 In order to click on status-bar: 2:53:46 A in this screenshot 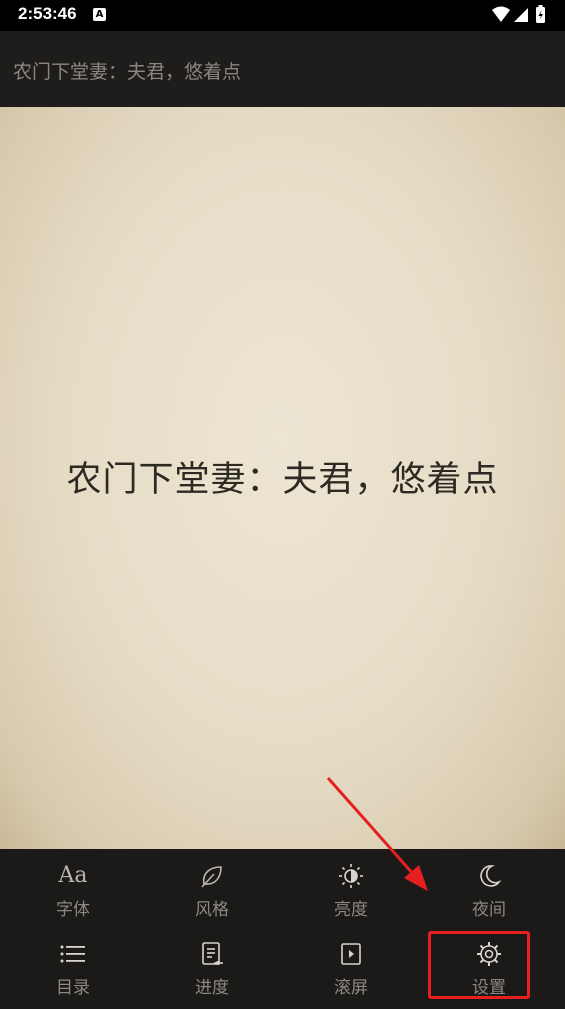, I will do `click(282, 15)`.